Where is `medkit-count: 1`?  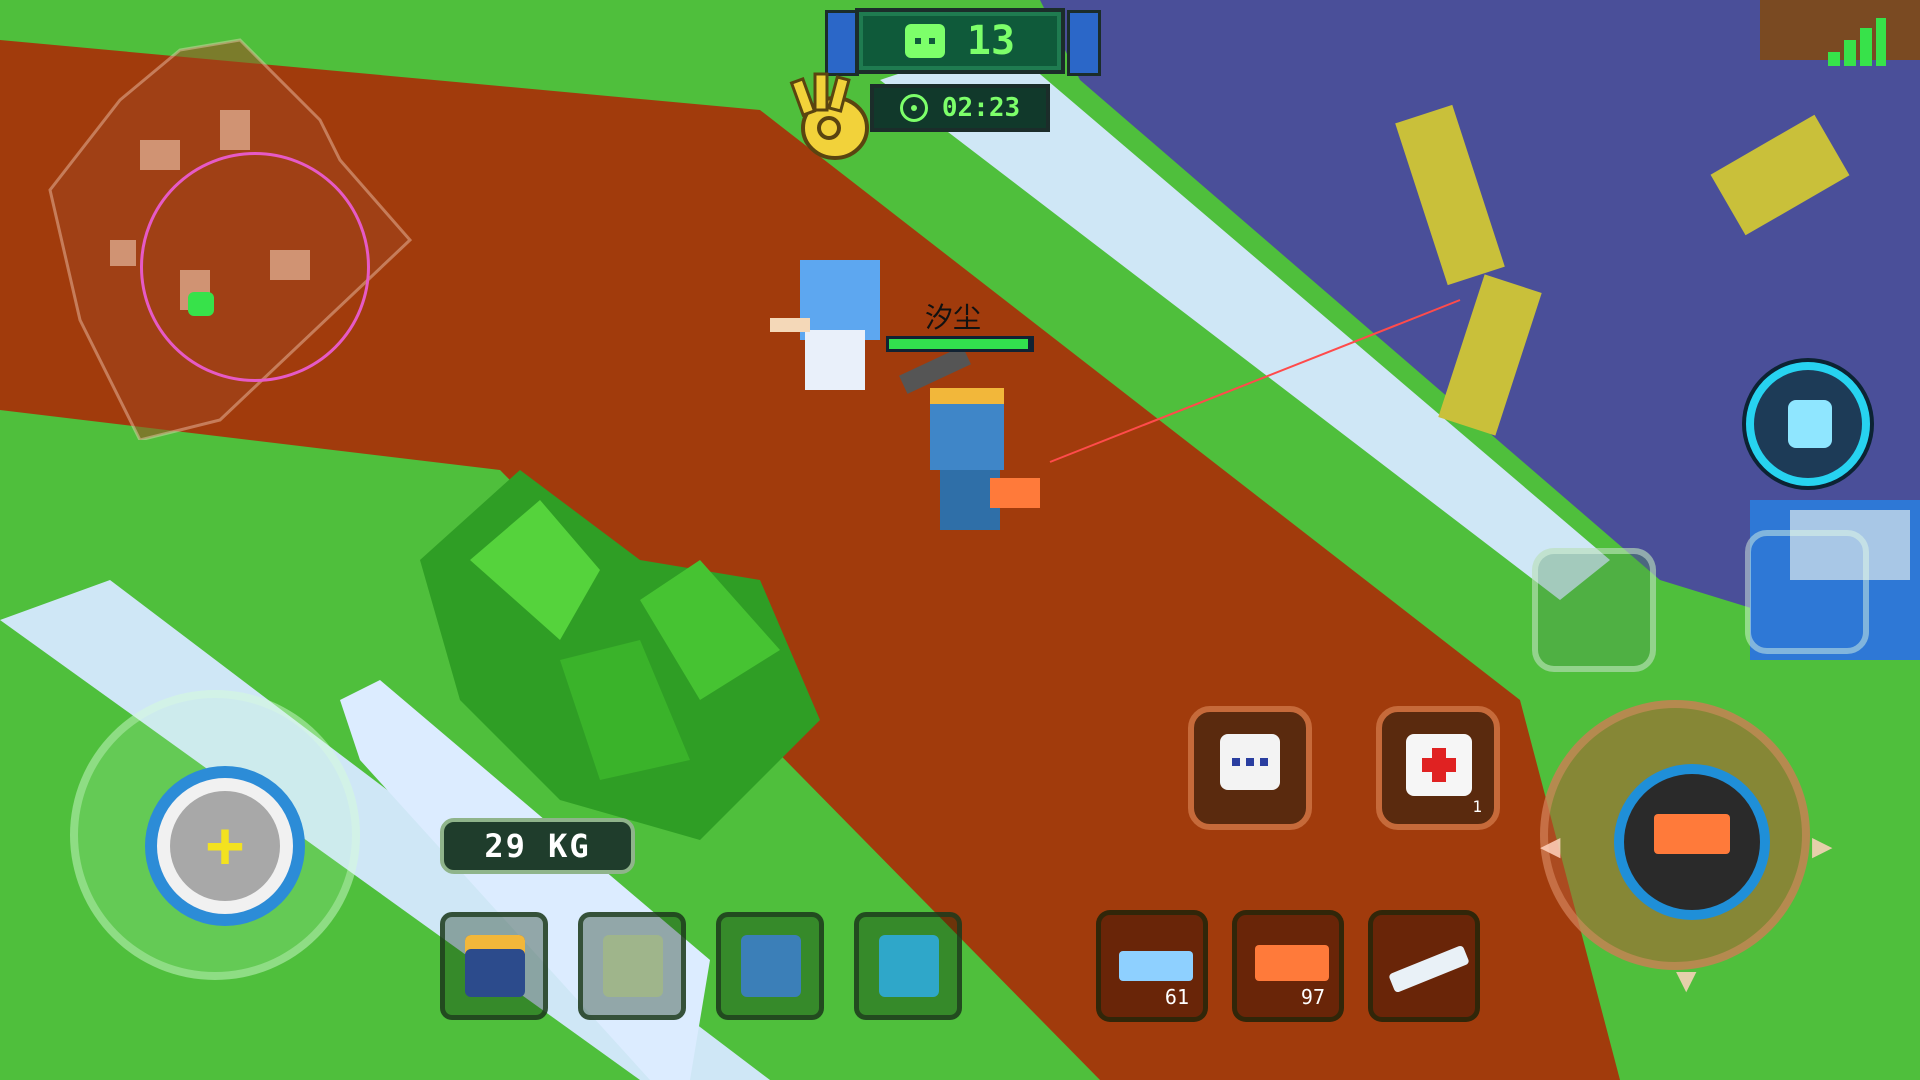
medkit-count: 1 is located at coordinates (1477, 806).